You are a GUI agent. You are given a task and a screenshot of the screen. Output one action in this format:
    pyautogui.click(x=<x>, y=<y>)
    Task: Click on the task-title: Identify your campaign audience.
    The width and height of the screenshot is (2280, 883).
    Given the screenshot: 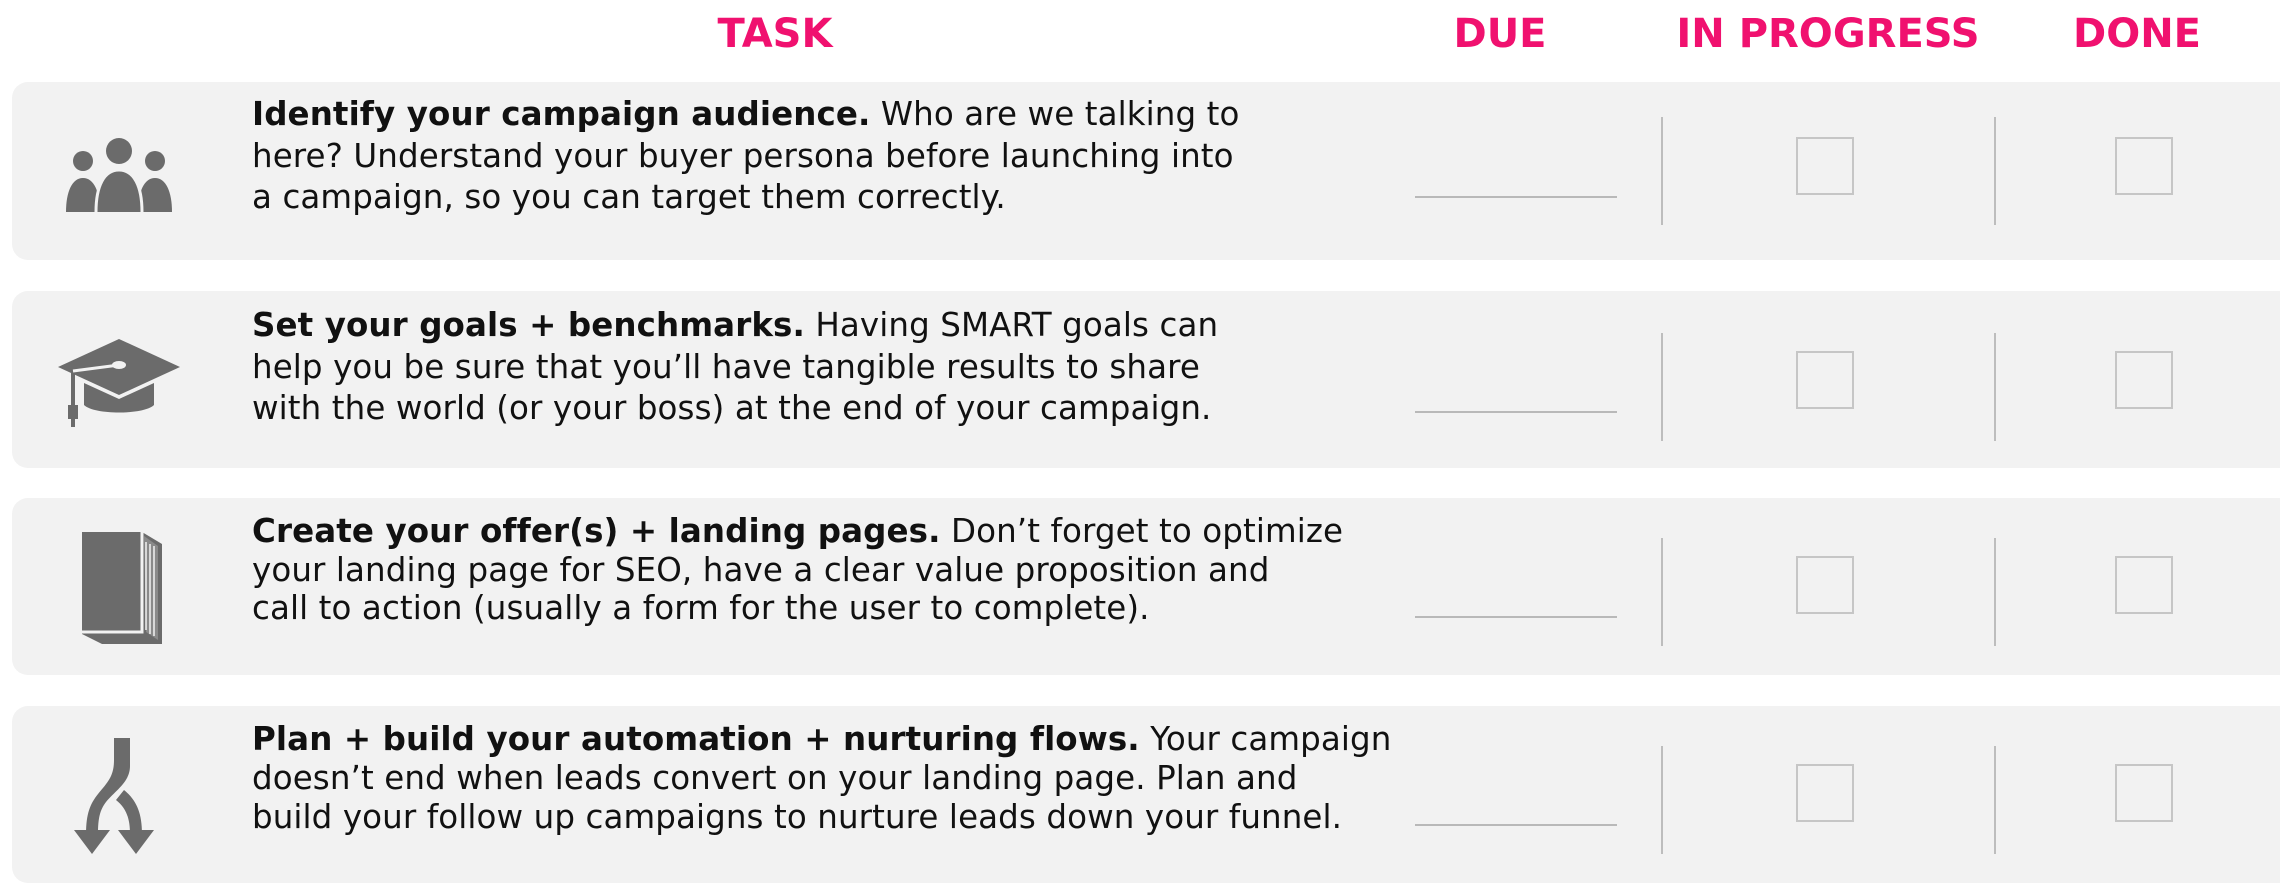 What is the action you would take?
    pyautogui.click(x=561, y=114)
    